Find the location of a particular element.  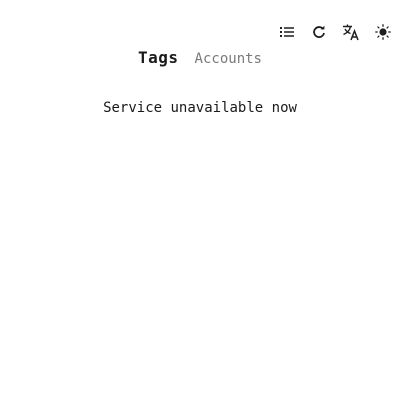

theme-sun-icon is located at coordinates (383, 32).